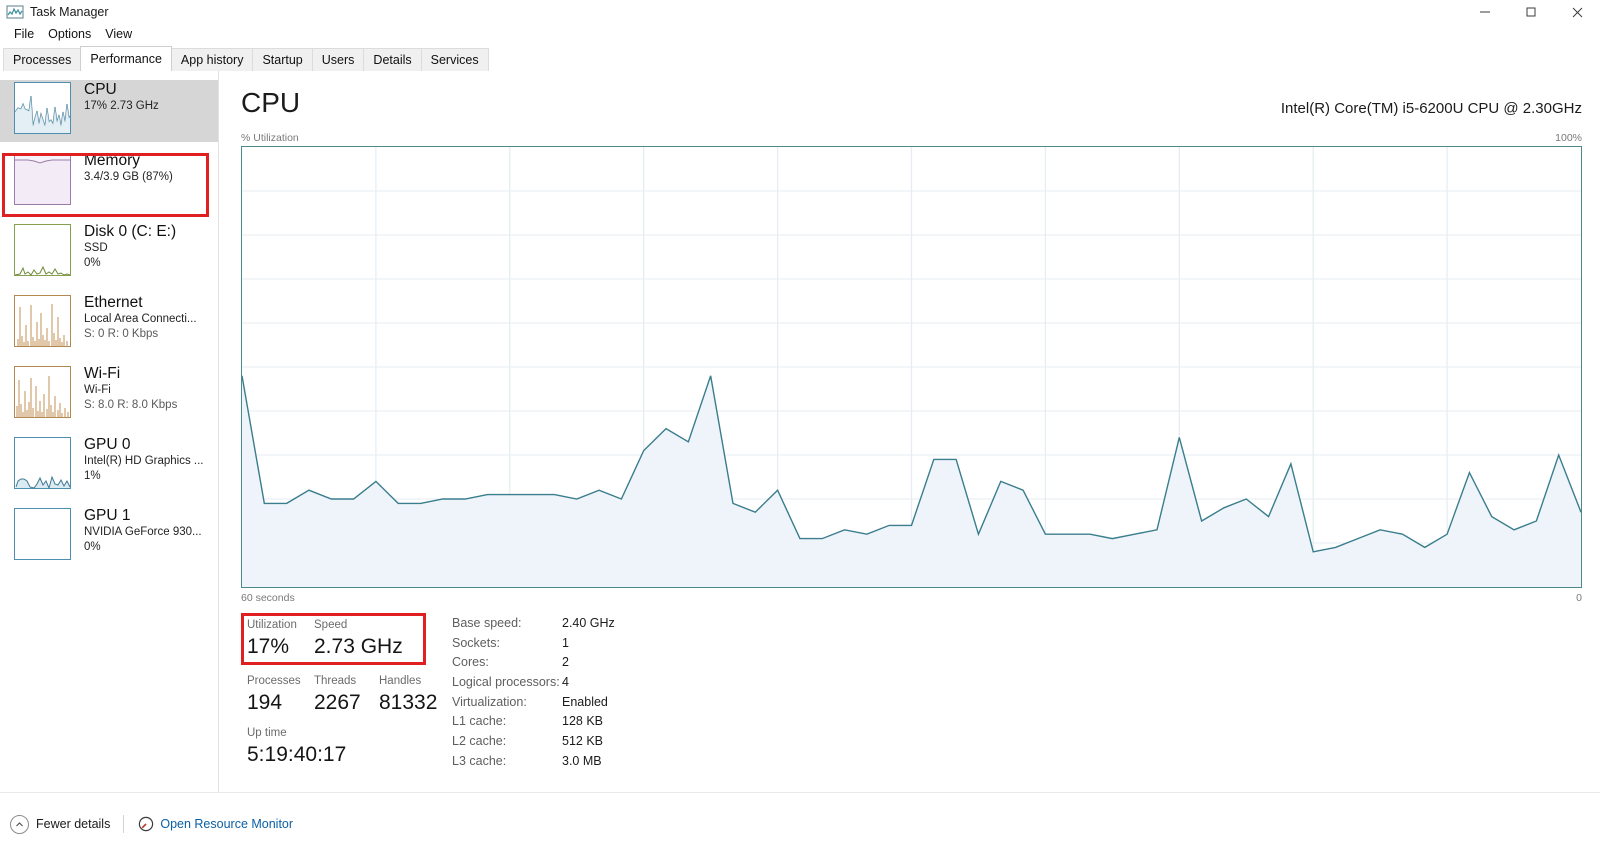  I want to click on sidebar-cpu-title: CPU, so click(100, 89).